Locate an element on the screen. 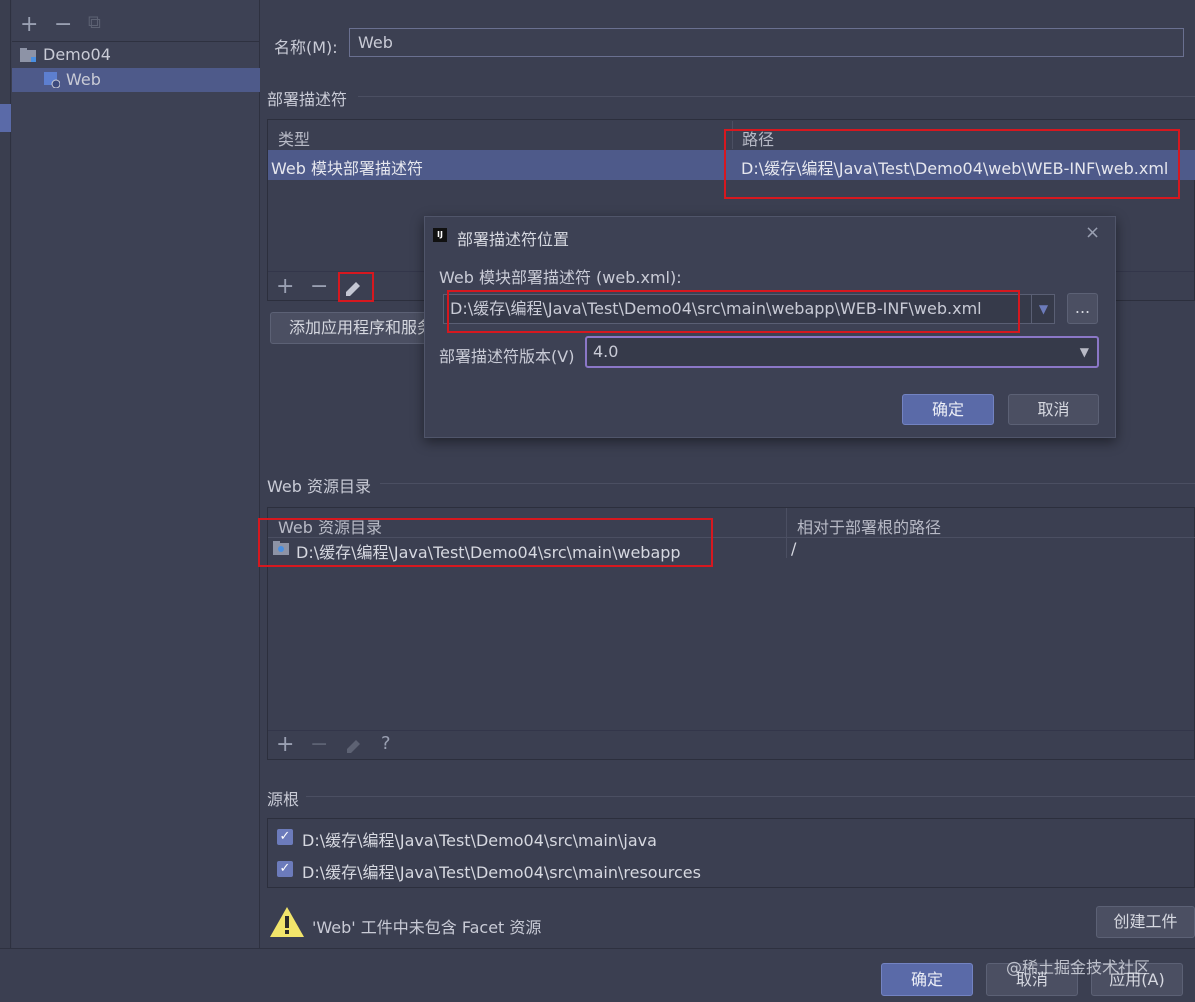 This screenshot has height=1002, width=1195. name-label: 名称(M): is located at coordinates (306, 47).